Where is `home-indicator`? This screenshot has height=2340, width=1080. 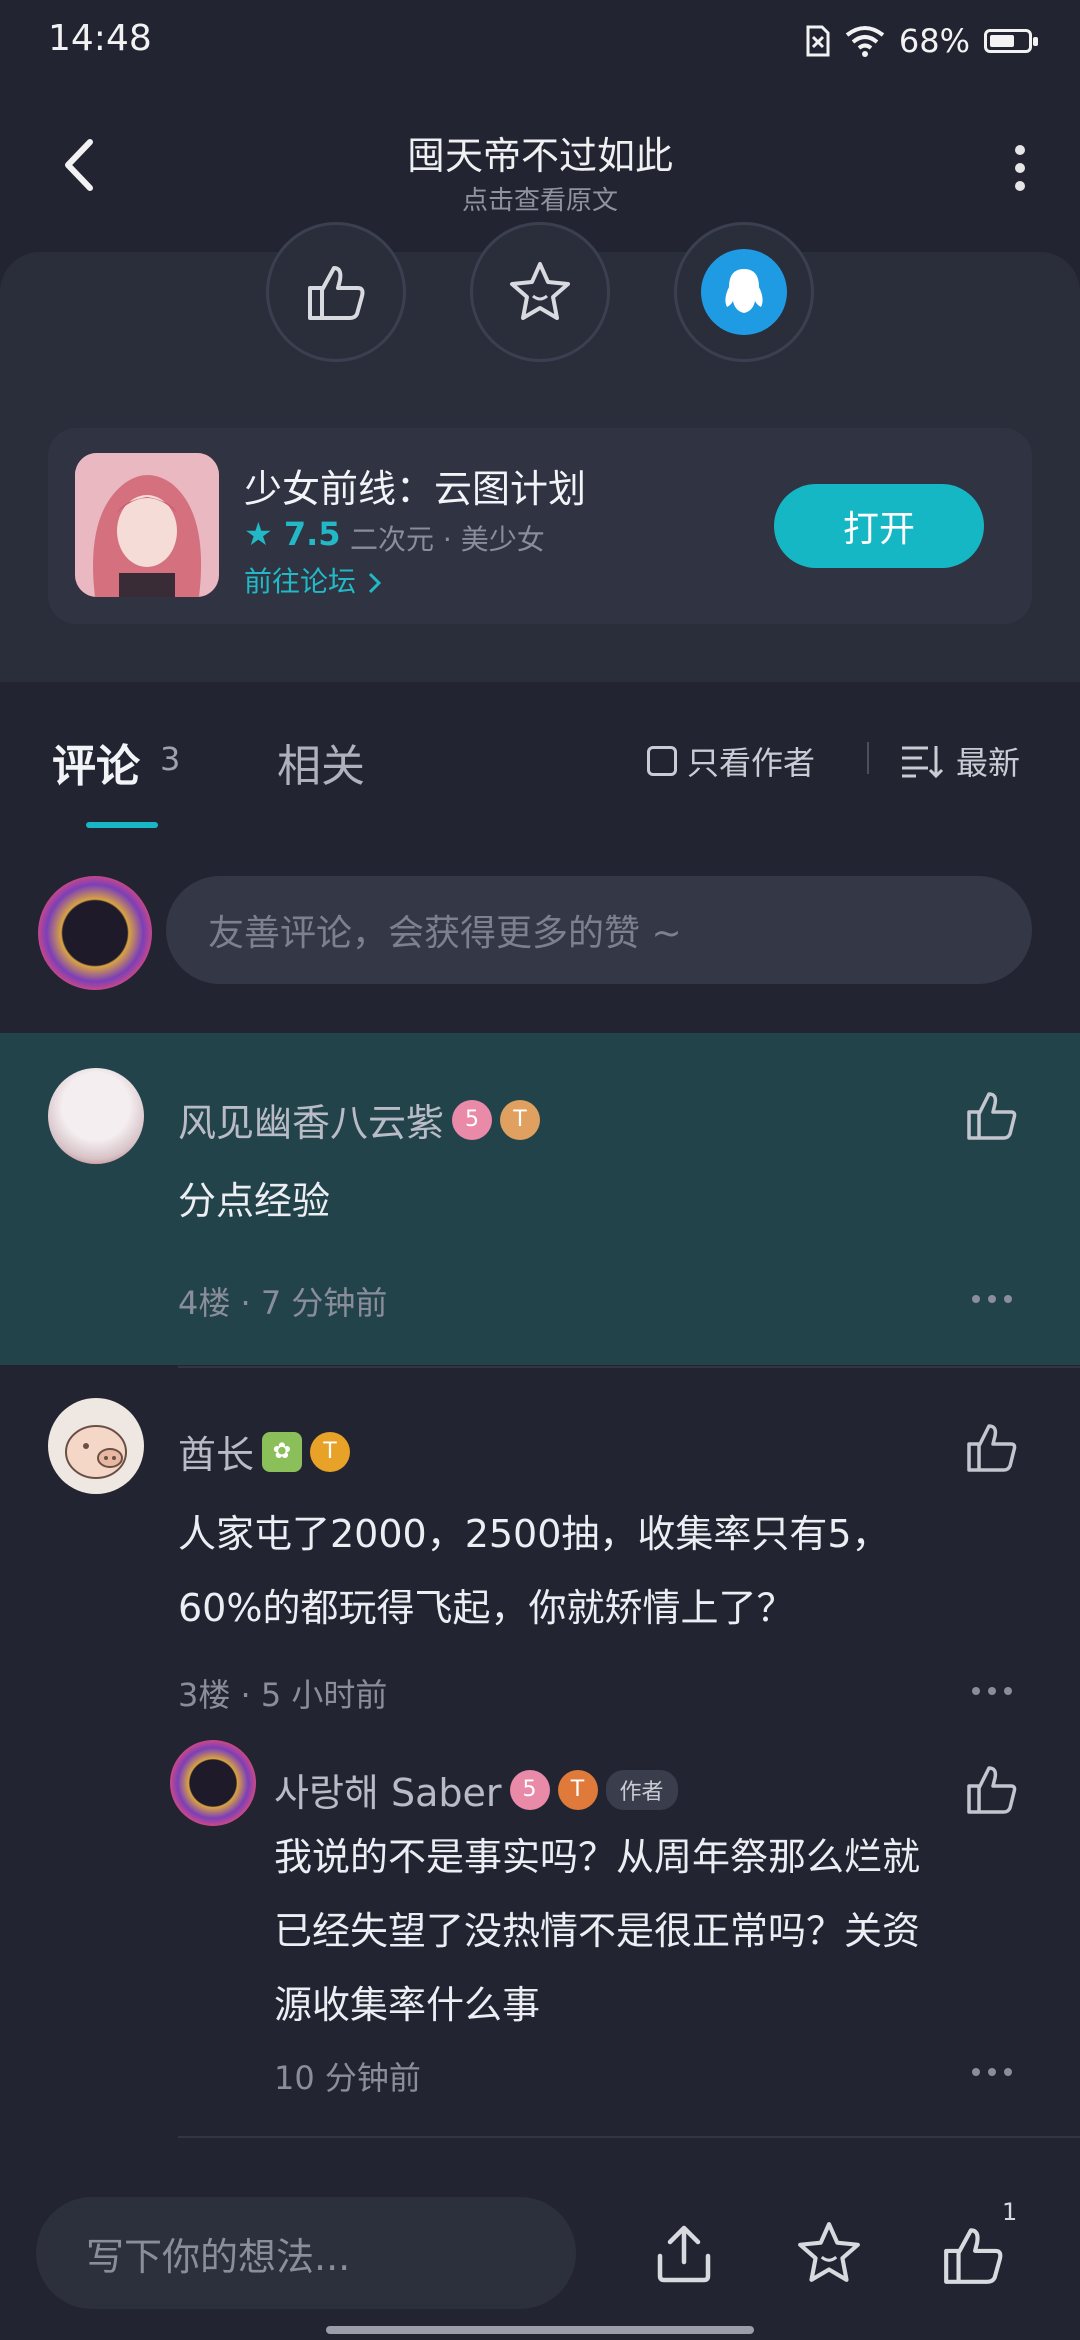 home-indicator is located at coordinates (540, 2330).